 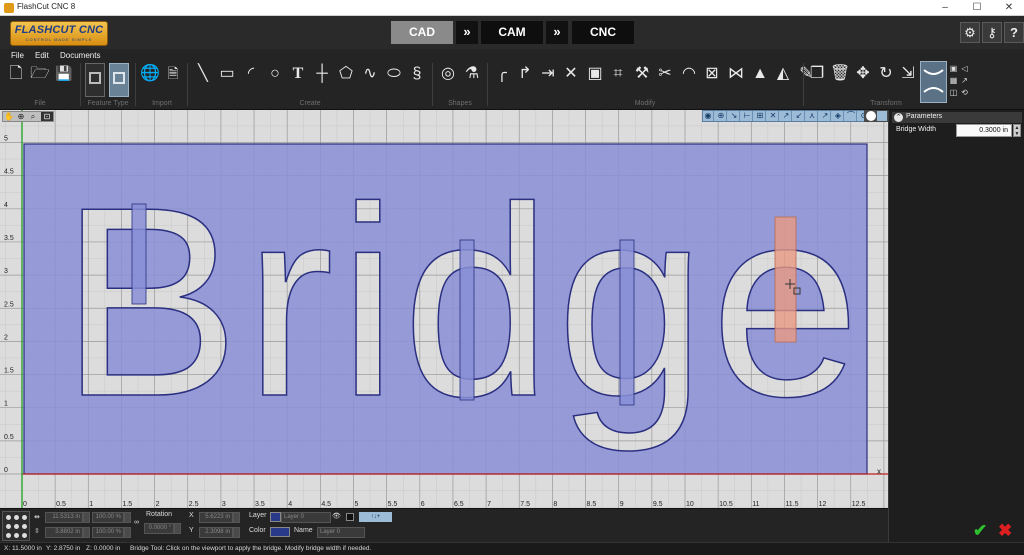 What do you see at coordinates (721, 116) in the screenshot?
I see `snap-center-icon: ⊕` at bounding box center [721, 116].